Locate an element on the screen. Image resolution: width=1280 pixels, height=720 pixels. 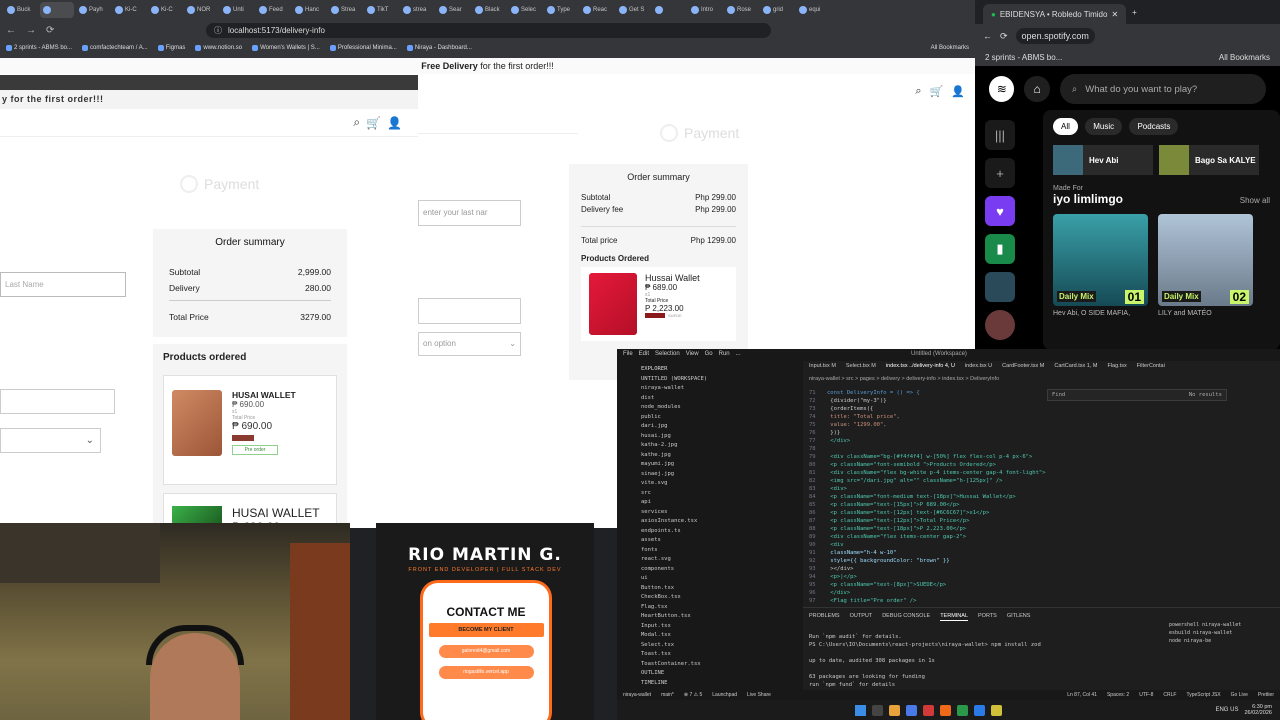
tree-item: components is located at coordinates (717, 570).